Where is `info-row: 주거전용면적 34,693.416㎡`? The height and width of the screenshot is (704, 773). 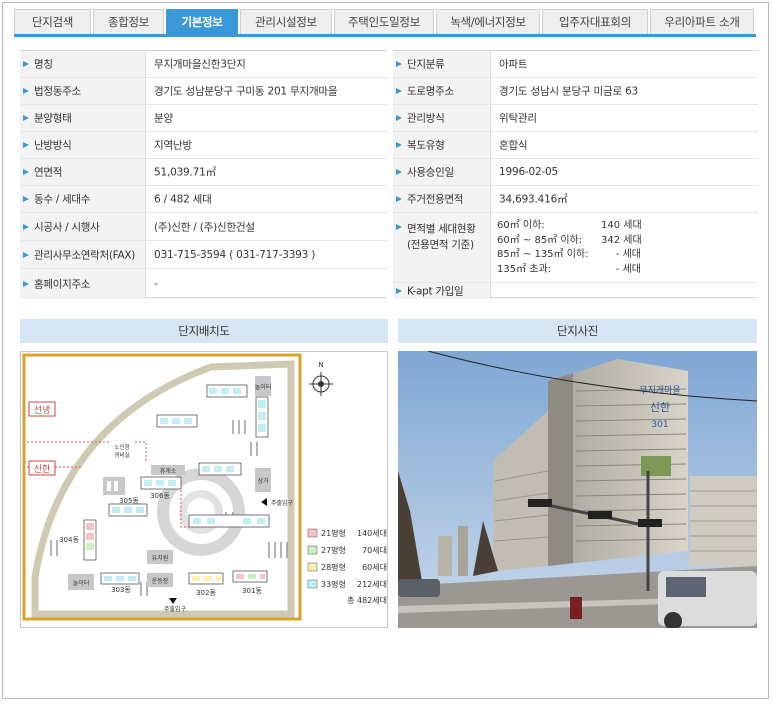 info-row: 주거전용면적 34,693.416㎡ is located at coordinates (575, 199).